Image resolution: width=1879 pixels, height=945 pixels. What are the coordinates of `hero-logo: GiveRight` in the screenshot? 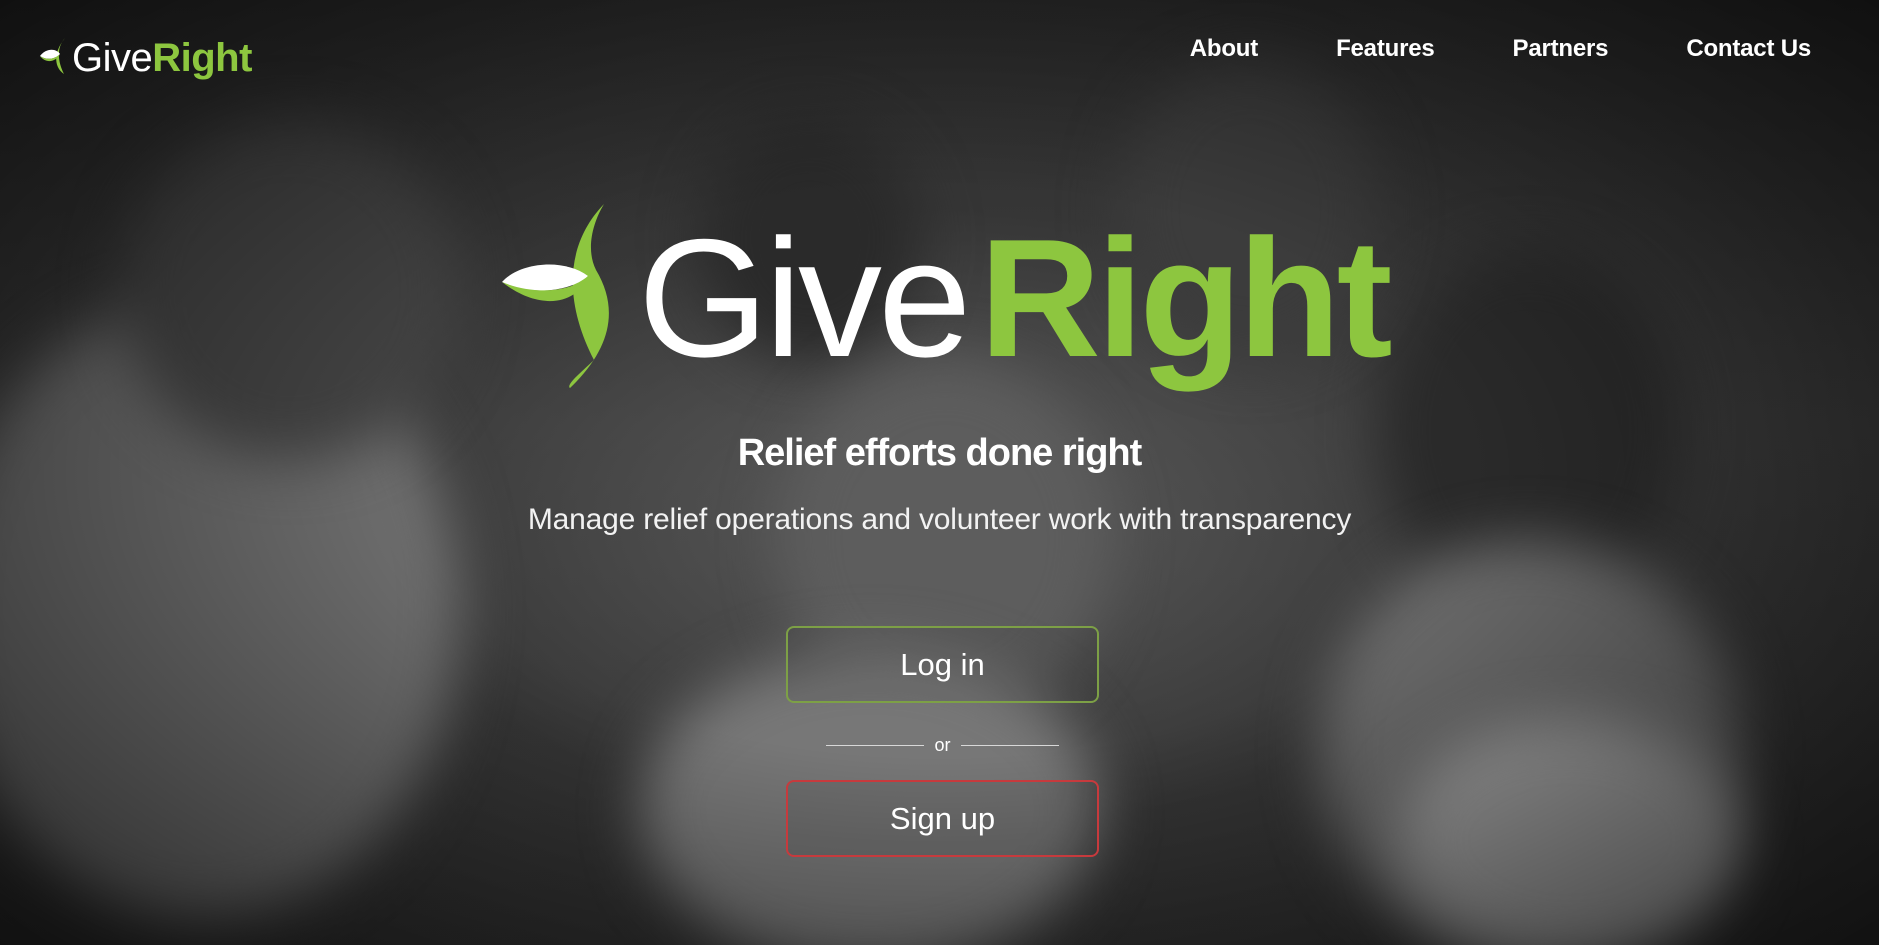 It's located at (946, 295).